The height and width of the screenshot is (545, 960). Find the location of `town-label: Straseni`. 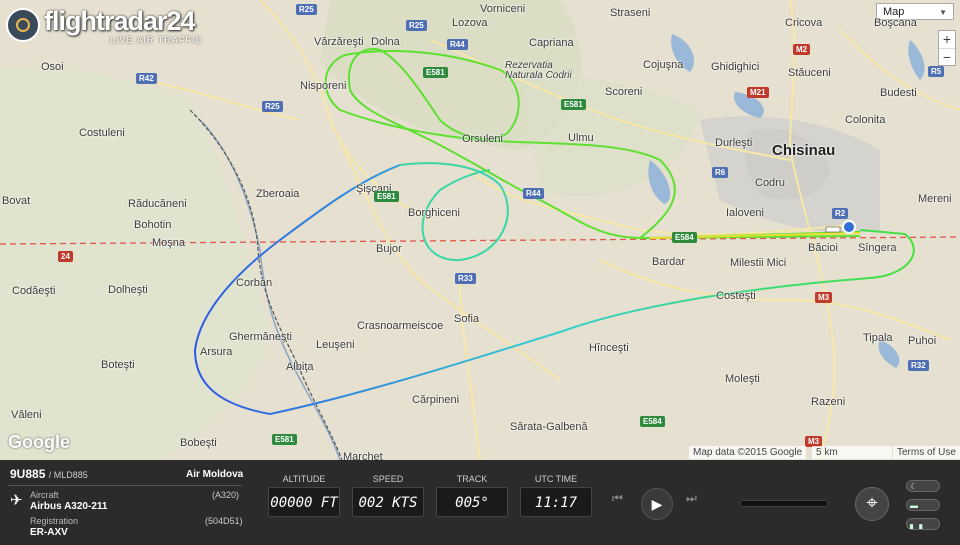

town-label: Straseni is located at coordinates (630, 13).